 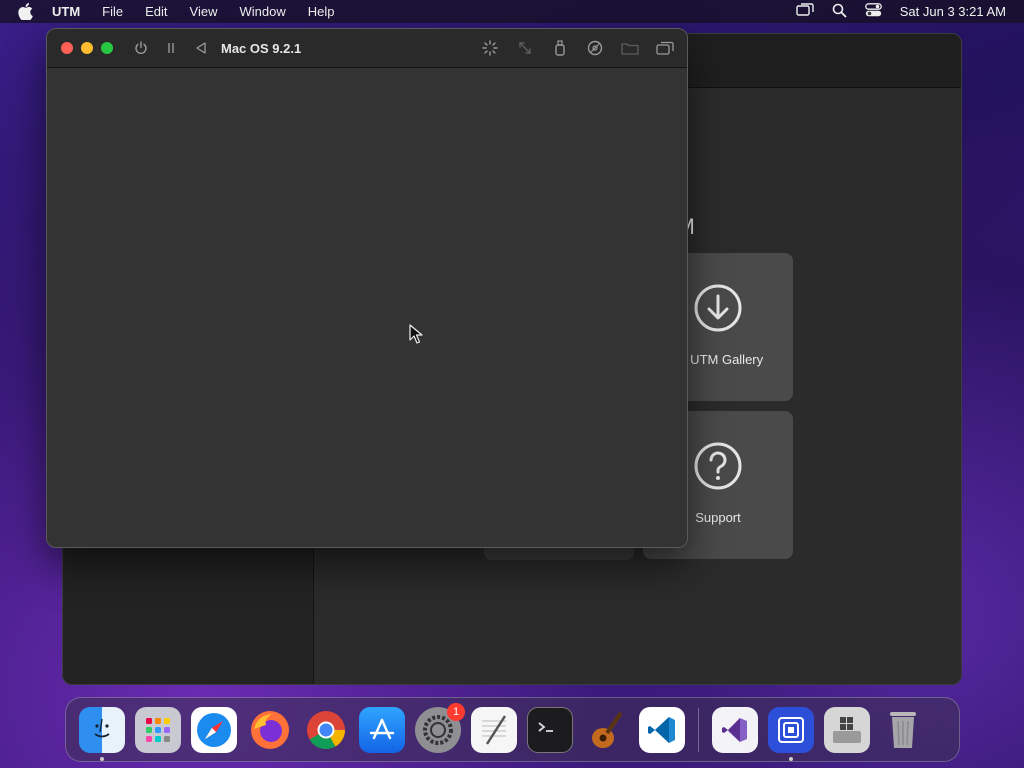 What do you see at coordinates (112, 11) in the screenshot?
I see `menu-file: File` at bounding box center [112, 11].